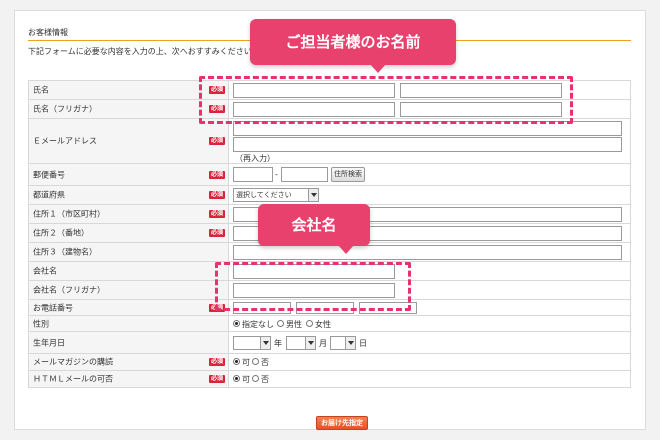  What do you see at coordinates (73, 362) in the screenshot?
I see `newsletter-label: メールマガジンの購読` at bounding box center [73, 362].